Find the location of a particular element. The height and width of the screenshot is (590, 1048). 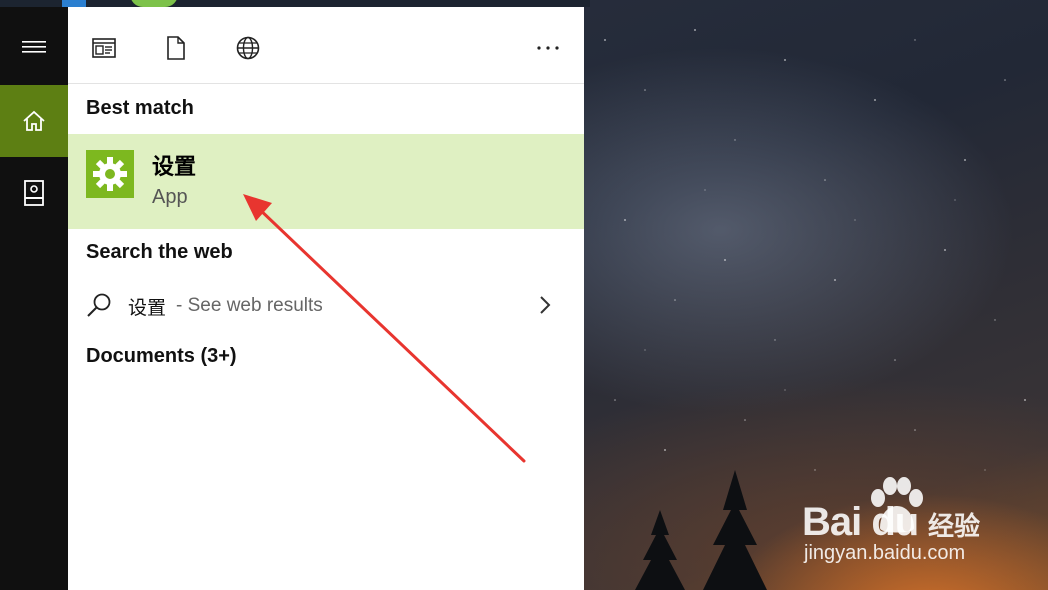

baidu-jingyan-watermark: Bai du 经验 jingyan.baidu.com is located at coordinates (902, 521).